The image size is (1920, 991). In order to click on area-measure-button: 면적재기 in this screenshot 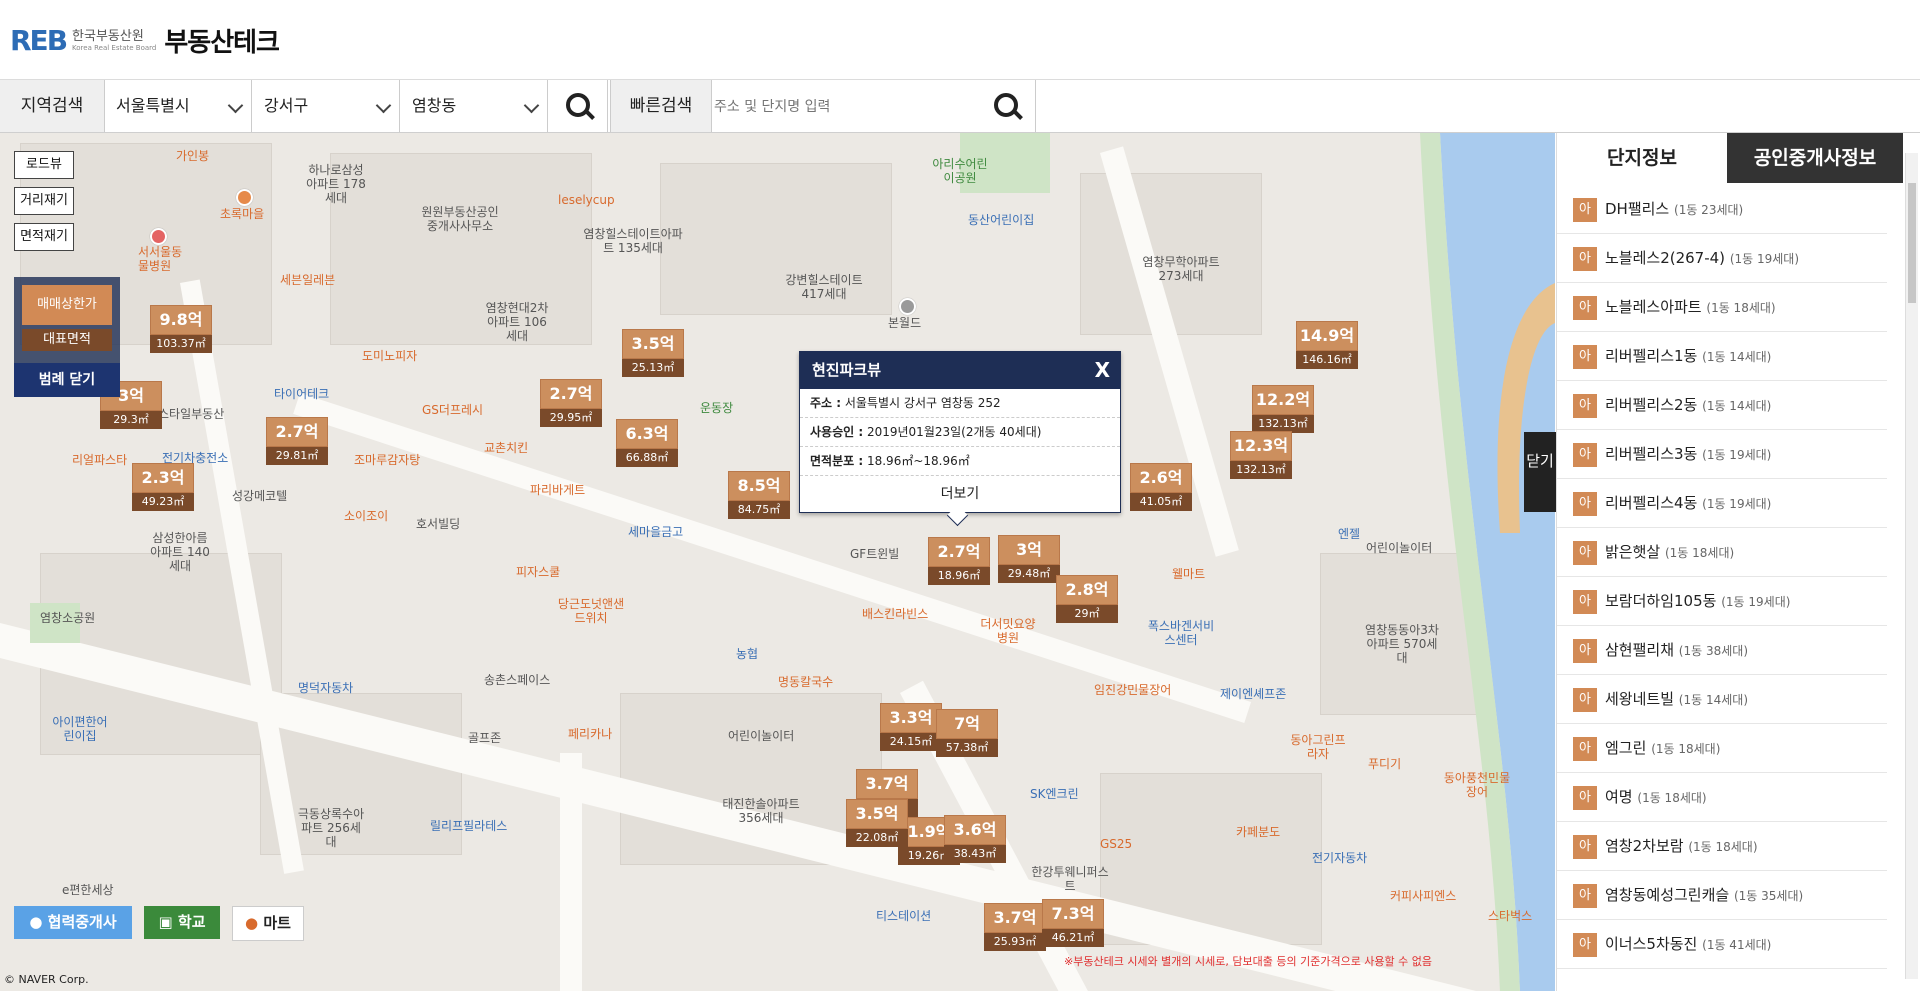, I will do `click(44, 237)`.